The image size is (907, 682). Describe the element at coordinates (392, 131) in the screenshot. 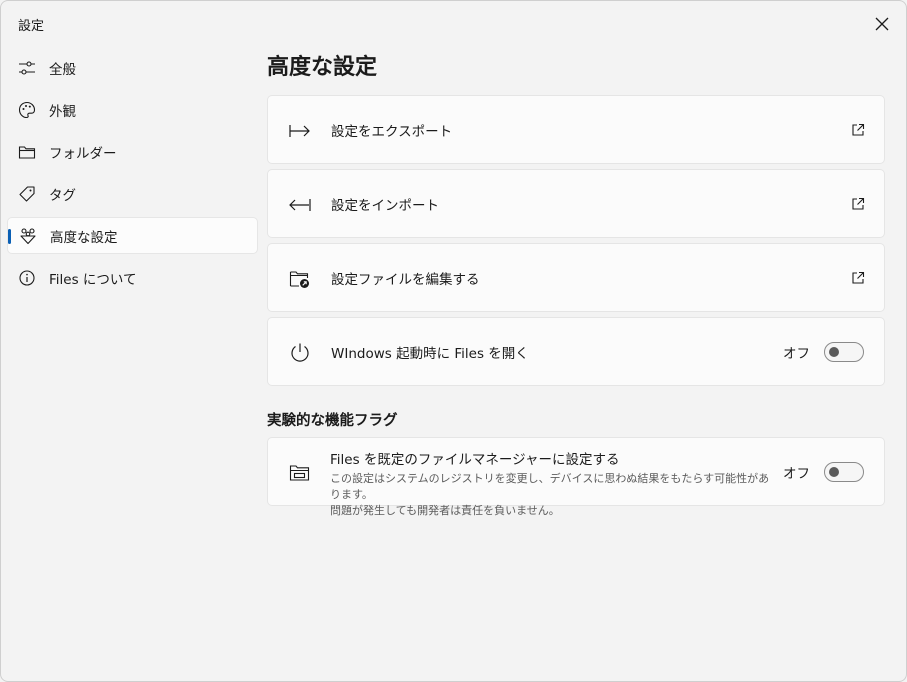

I see `card-label: 設定をエクスポート` at that location.